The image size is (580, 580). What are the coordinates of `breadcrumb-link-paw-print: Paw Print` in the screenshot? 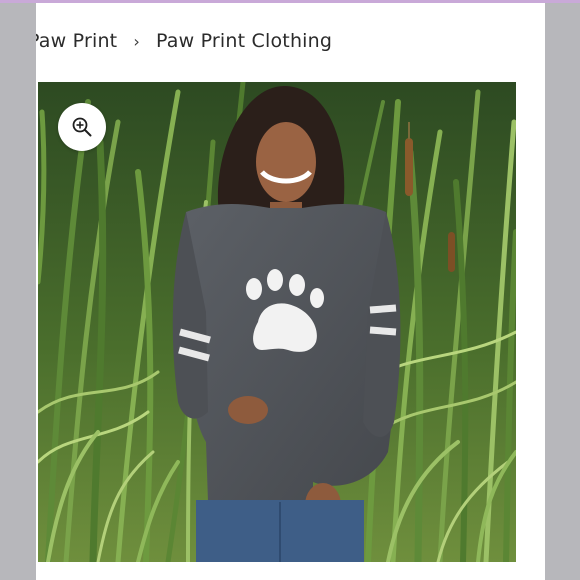 It's located at (76, 41).